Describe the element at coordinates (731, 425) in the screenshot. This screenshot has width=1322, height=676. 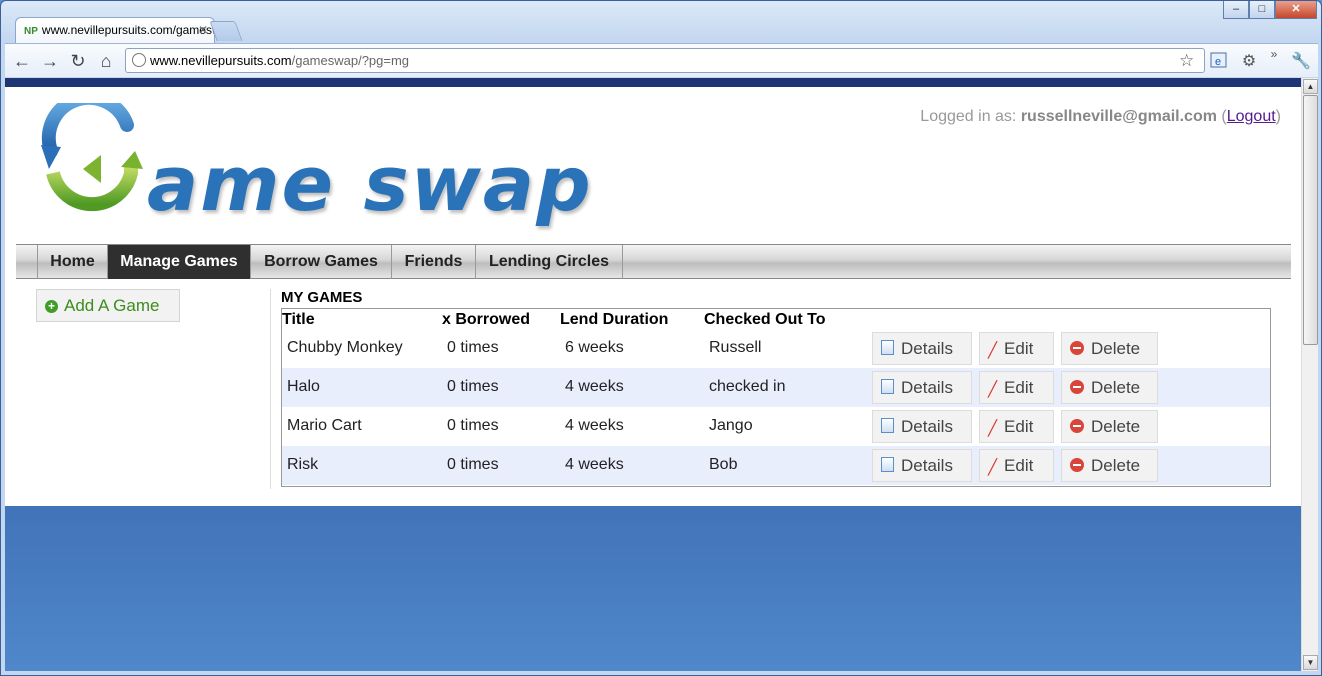
I see `checked-out-to: Jango` at that location.